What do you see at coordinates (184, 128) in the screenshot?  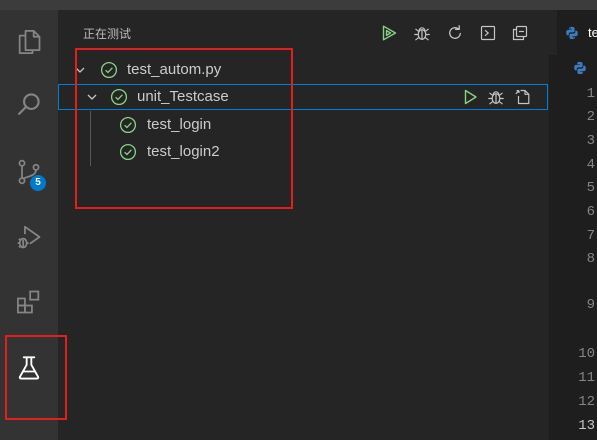 I see `annotation-box-test-tree` at bounding box center [184, 128].